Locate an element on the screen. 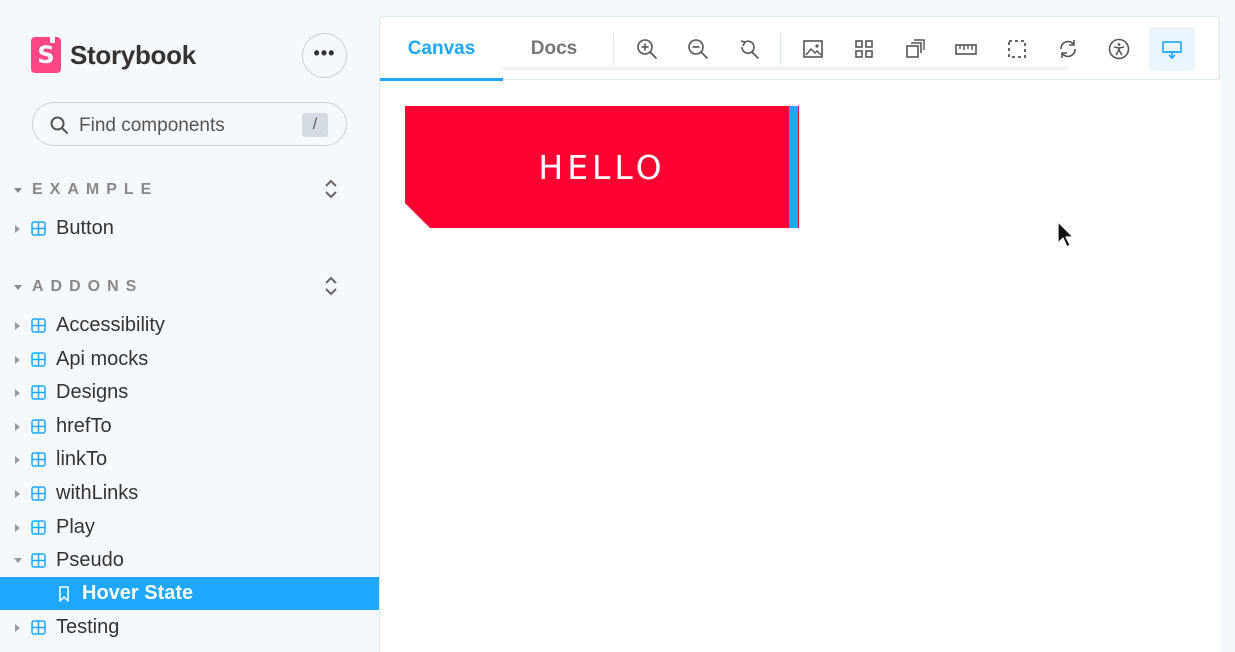  tree-item-designs: Designs is located at coordinates (189, 392).